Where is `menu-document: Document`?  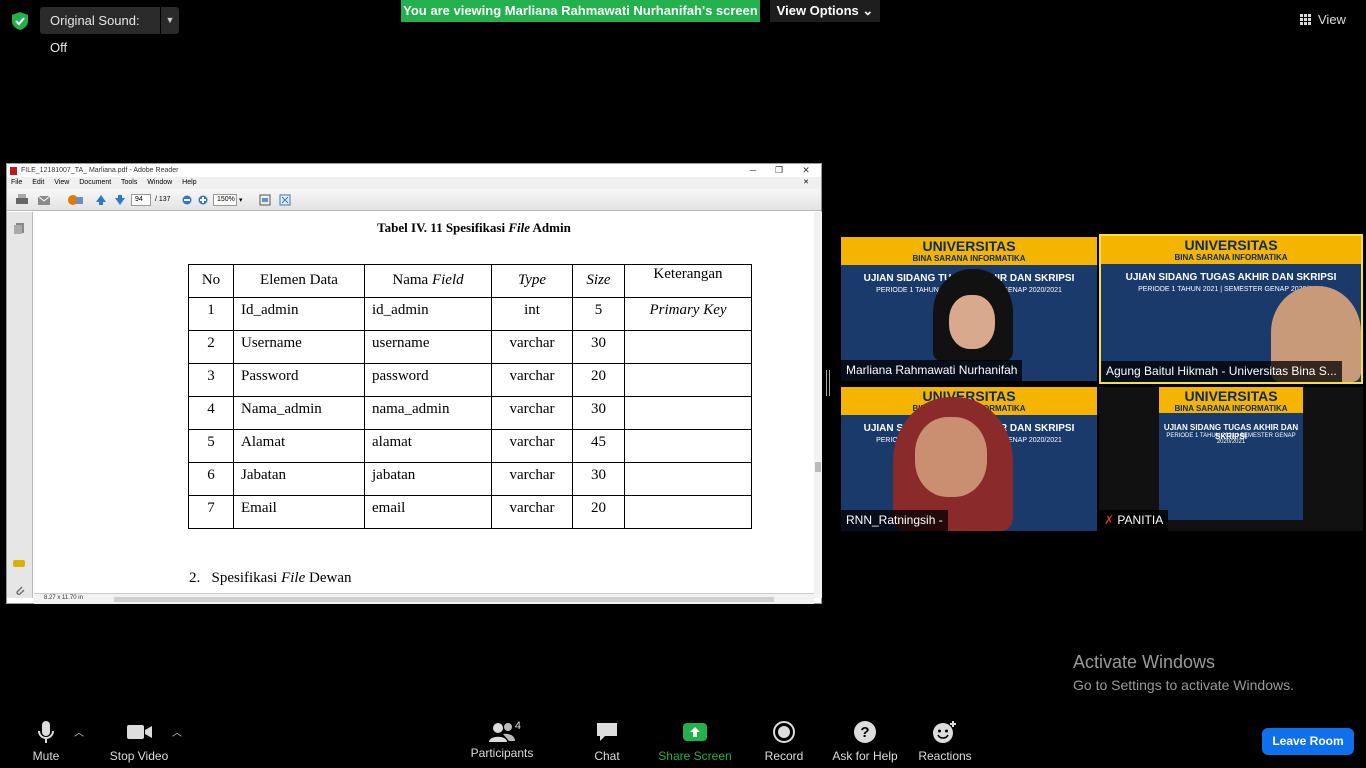 menu-document: Document is located at coordinates (95, 182).